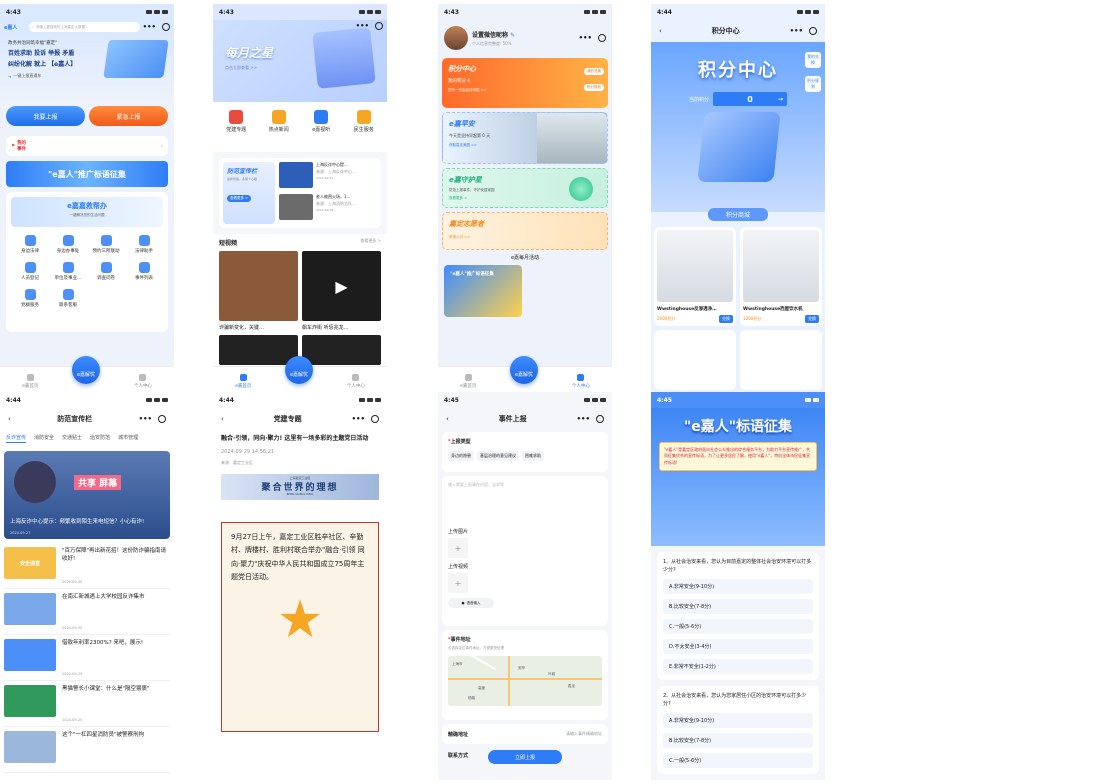 The height and width of the screenshot is (784, 1118). Describe the element at coordinates (87, 704) in the screenshot. I see `list-item: 黑猫警长小课堂：什么是"隔空猥亵" 2024-09-25` at that location.